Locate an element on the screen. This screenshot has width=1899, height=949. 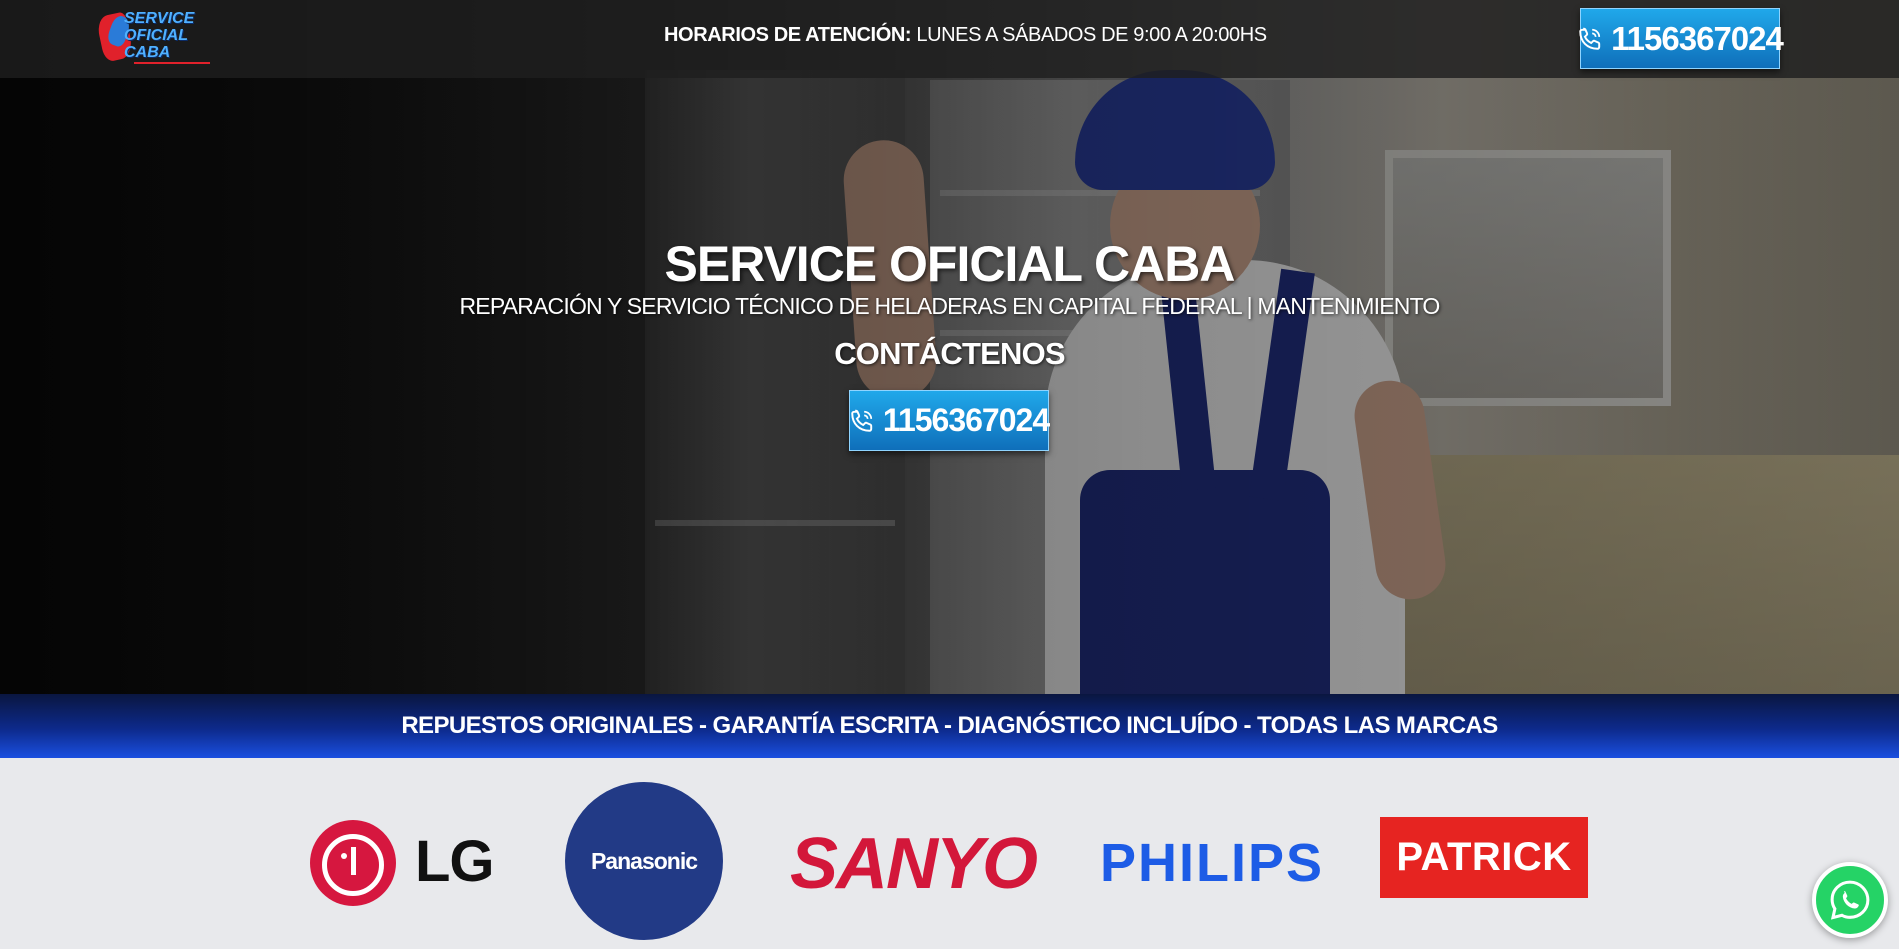
hero-phone-button: 1156367024 is located at coordinates (949, 420).